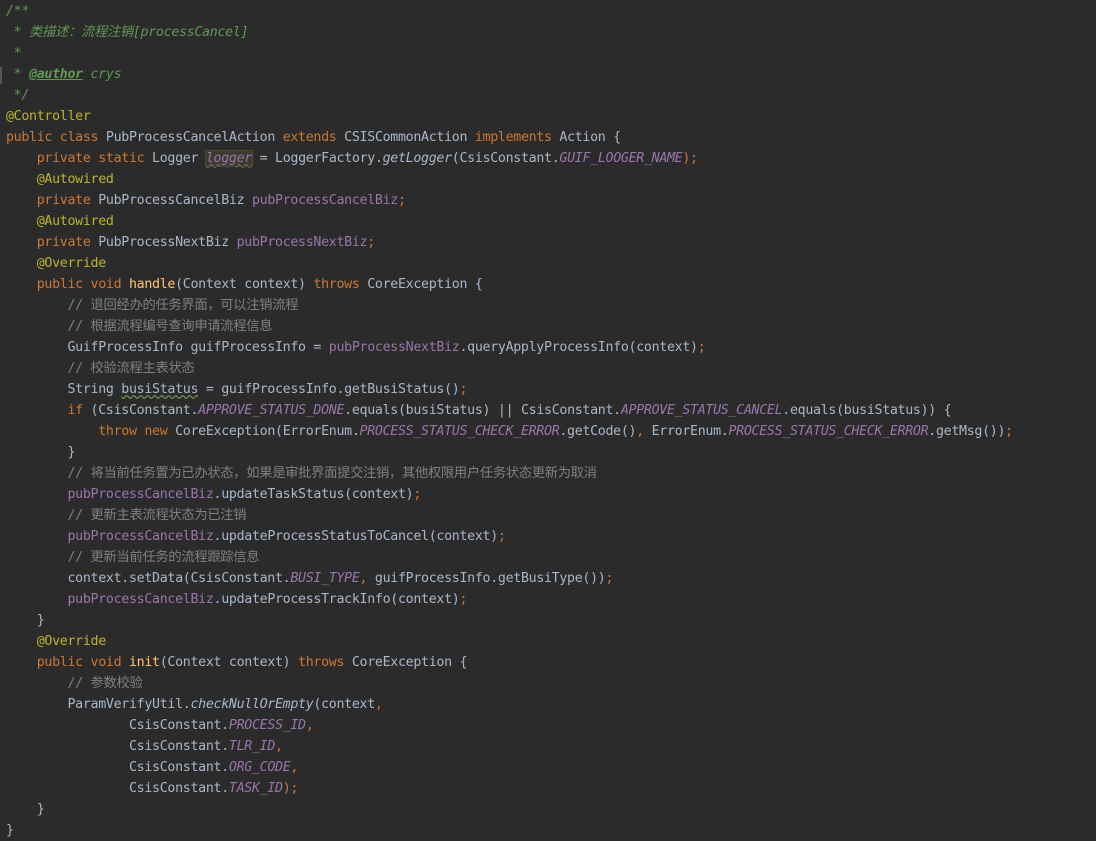 The width and height of the screenshot is (1096, 841). Describe the element at coordinates (340, 284) in the screenshot. I see `code-token-kw: throws` at that location.